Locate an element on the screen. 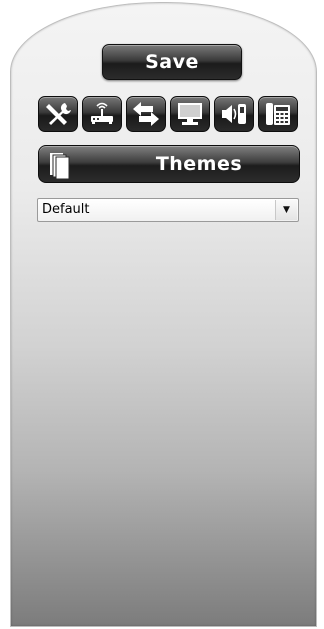  icon-toolbar is located at coordinates (169, 114).